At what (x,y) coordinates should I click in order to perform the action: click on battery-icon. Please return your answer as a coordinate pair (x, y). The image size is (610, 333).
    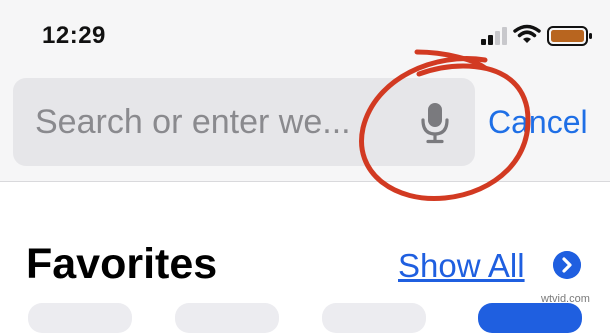
    Looking at the image, I should click on (569, 36).